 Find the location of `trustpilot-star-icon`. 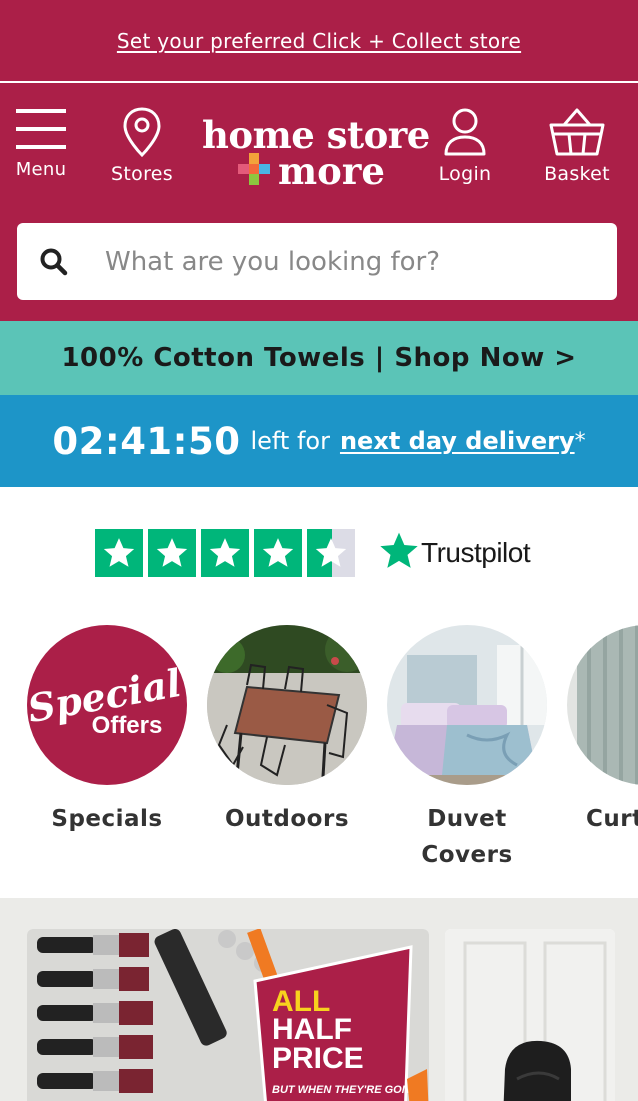

trustpilot-star-icon is located at coordinates (399, 553).